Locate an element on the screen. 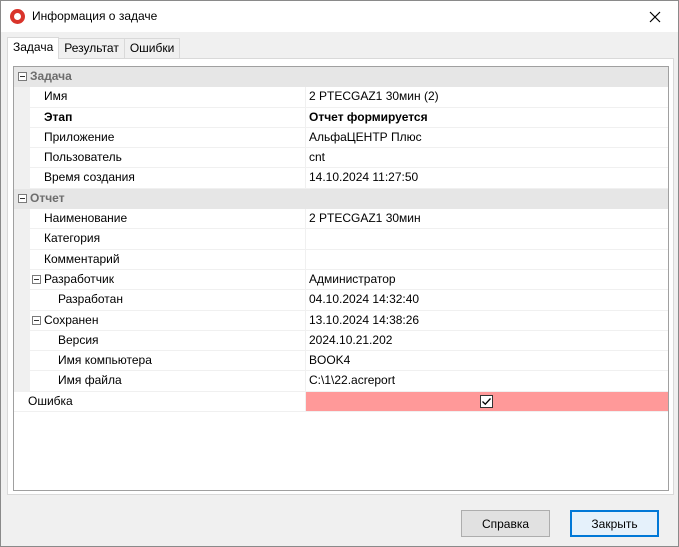 This screenshot has width=679, height=547. property-row-version: Версия 2024.10.21.202 is located at coordinates (341, 341).